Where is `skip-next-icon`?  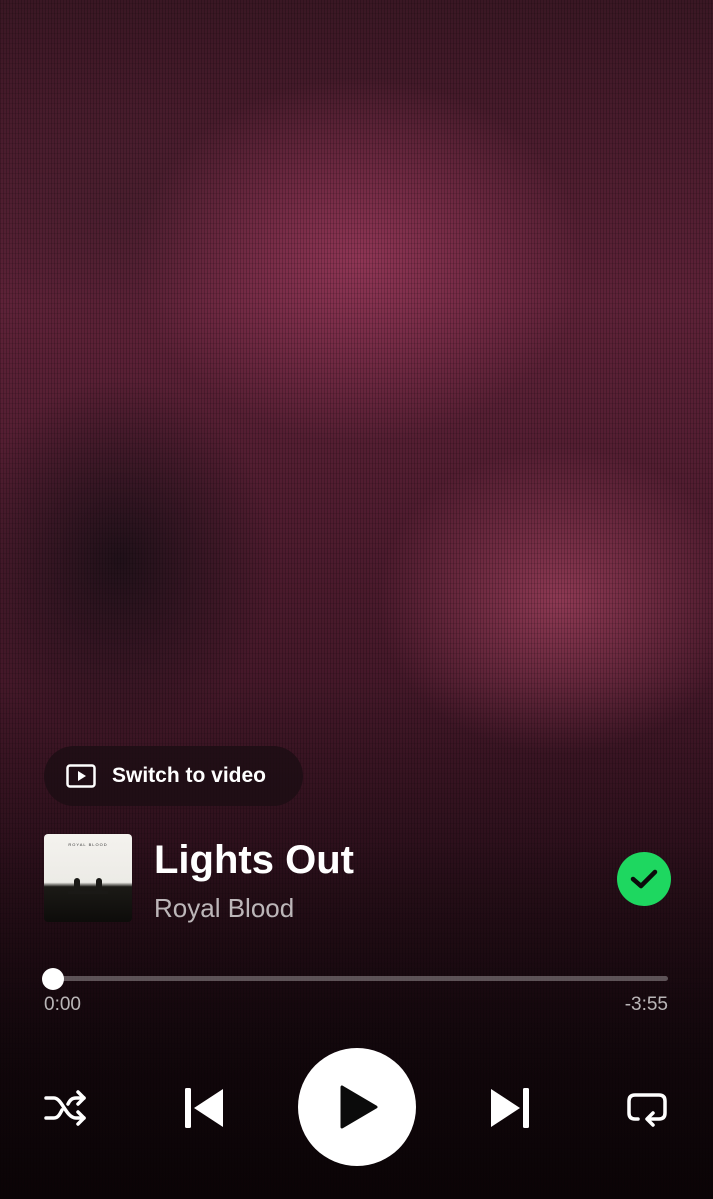
skip-next-icon is located at coordinates (510, 1108).